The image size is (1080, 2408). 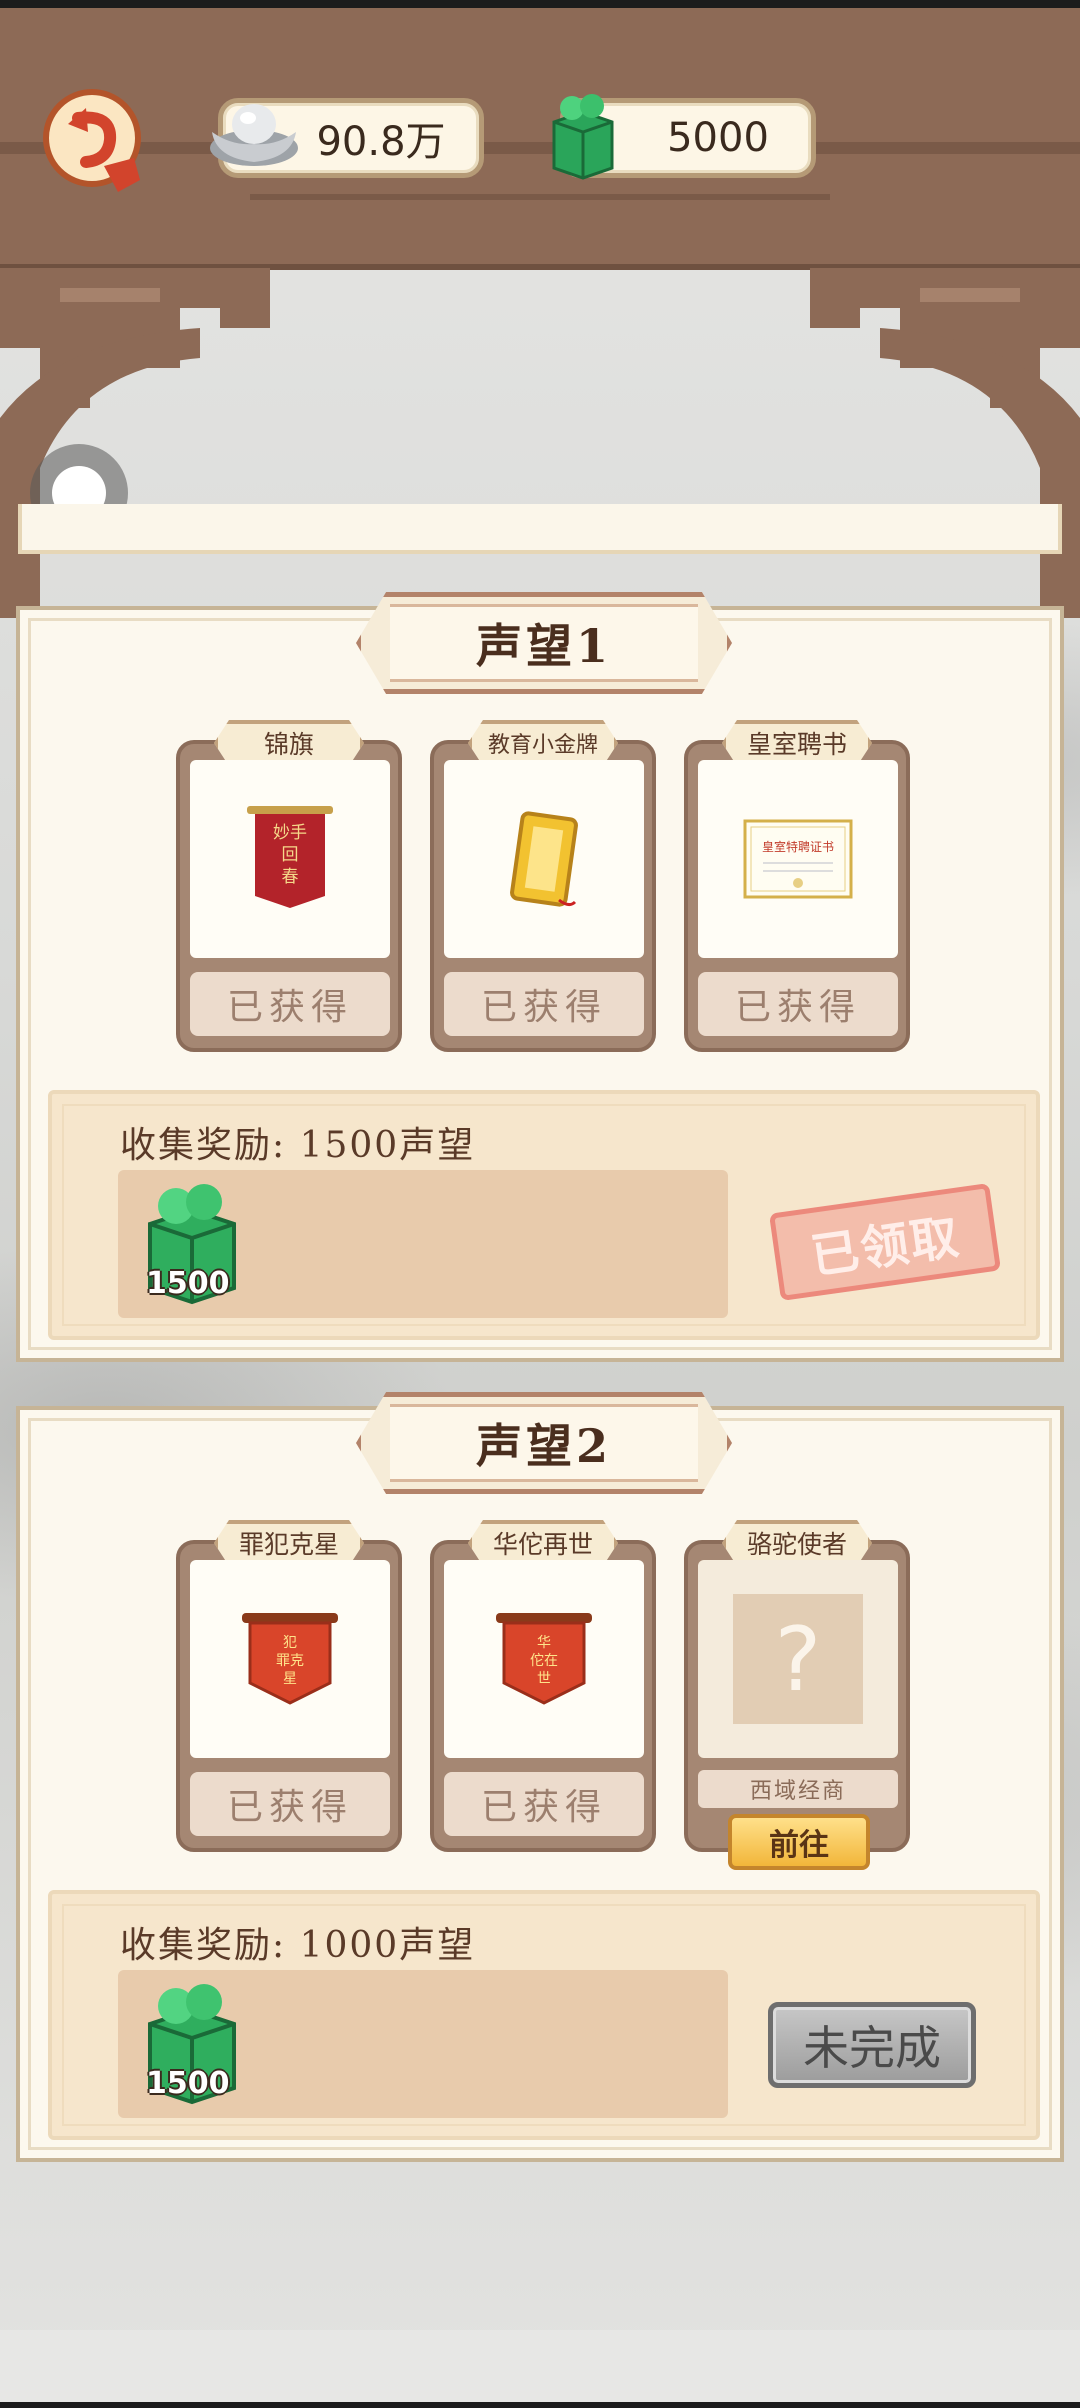 What do you see at coordinates (540, 4) in the screenshot?
I see `status-bar-edge` at bounding box center [540, 4].